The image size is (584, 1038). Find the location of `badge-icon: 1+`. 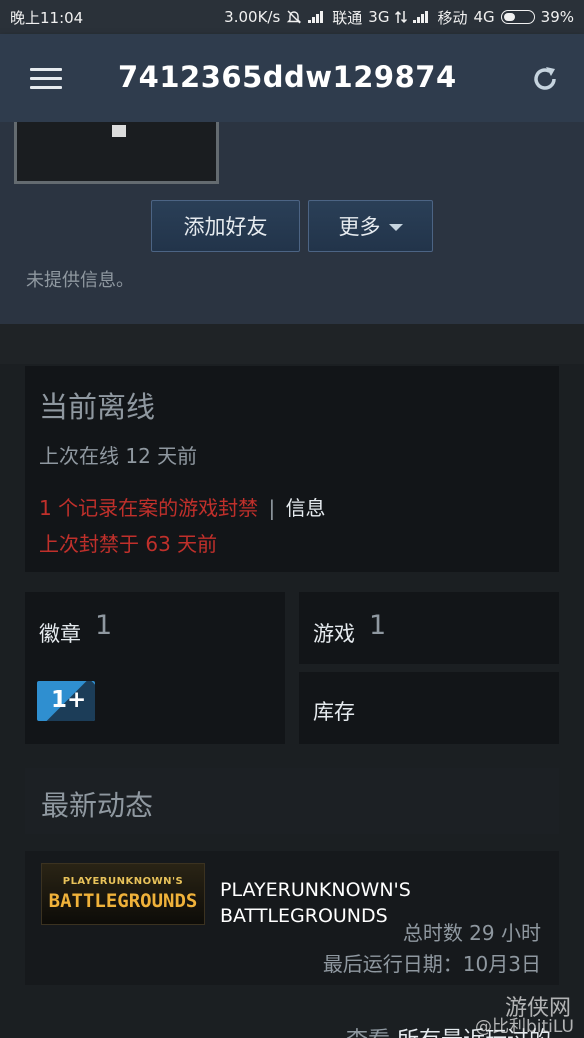

badge-icon: 1+ is located at coordinates (66, 701).